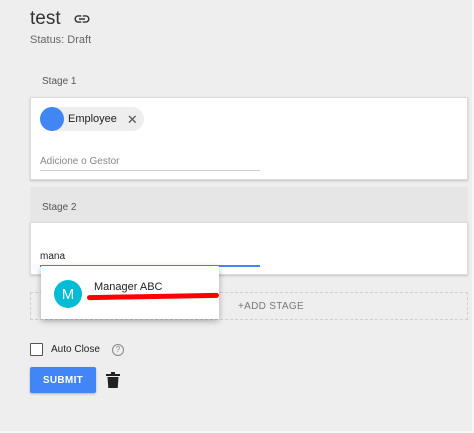 Image resolution: width=474 pixels, height=433 pixels. Describe the element at coordinates (68, 294) in the screenshot. I see `avatar: M` at that location.